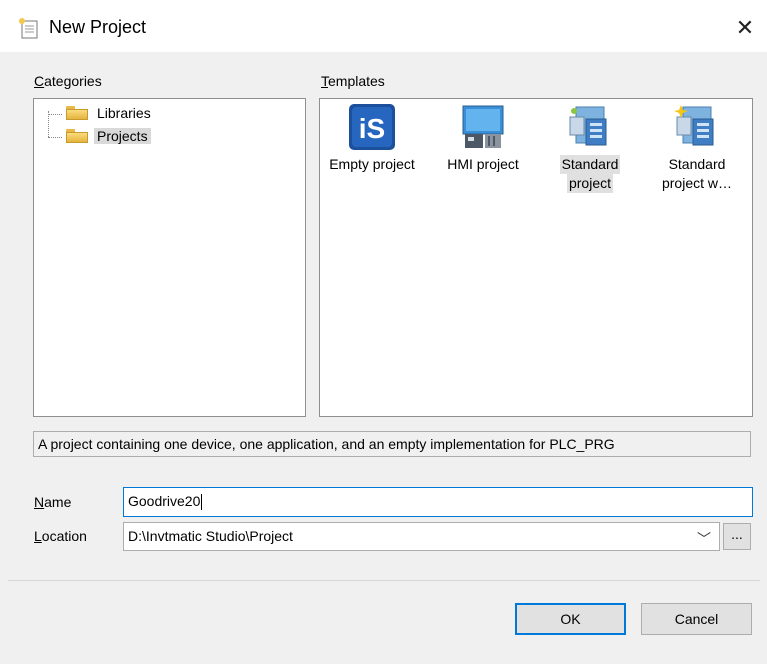  Describe the element at coordinates (98, 27) in the screenshot. I see `window-title: New Project` at that location.